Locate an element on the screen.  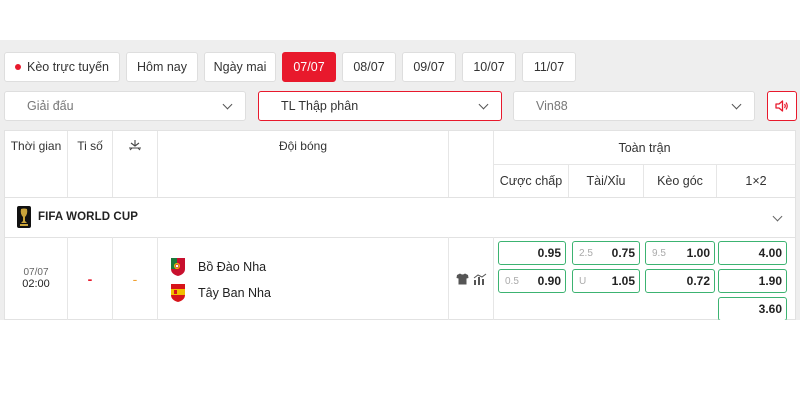
header-score: Ti số is located at coordinates (90, 164).